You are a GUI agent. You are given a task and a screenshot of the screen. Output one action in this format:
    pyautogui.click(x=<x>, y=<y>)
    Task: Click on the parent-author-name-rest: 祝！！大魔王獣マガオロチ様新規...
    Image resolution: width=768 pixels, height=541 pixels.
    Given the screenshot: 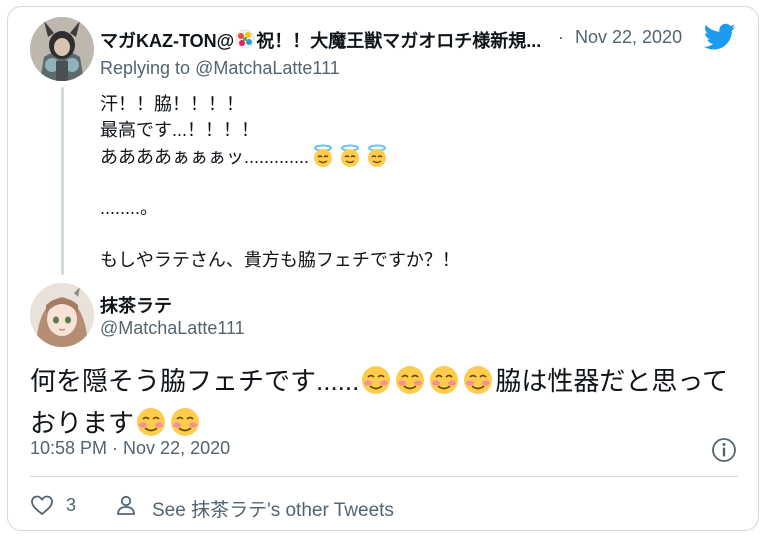 What is the action you would take?
    pyautogui.click(x=399, y=41)
    